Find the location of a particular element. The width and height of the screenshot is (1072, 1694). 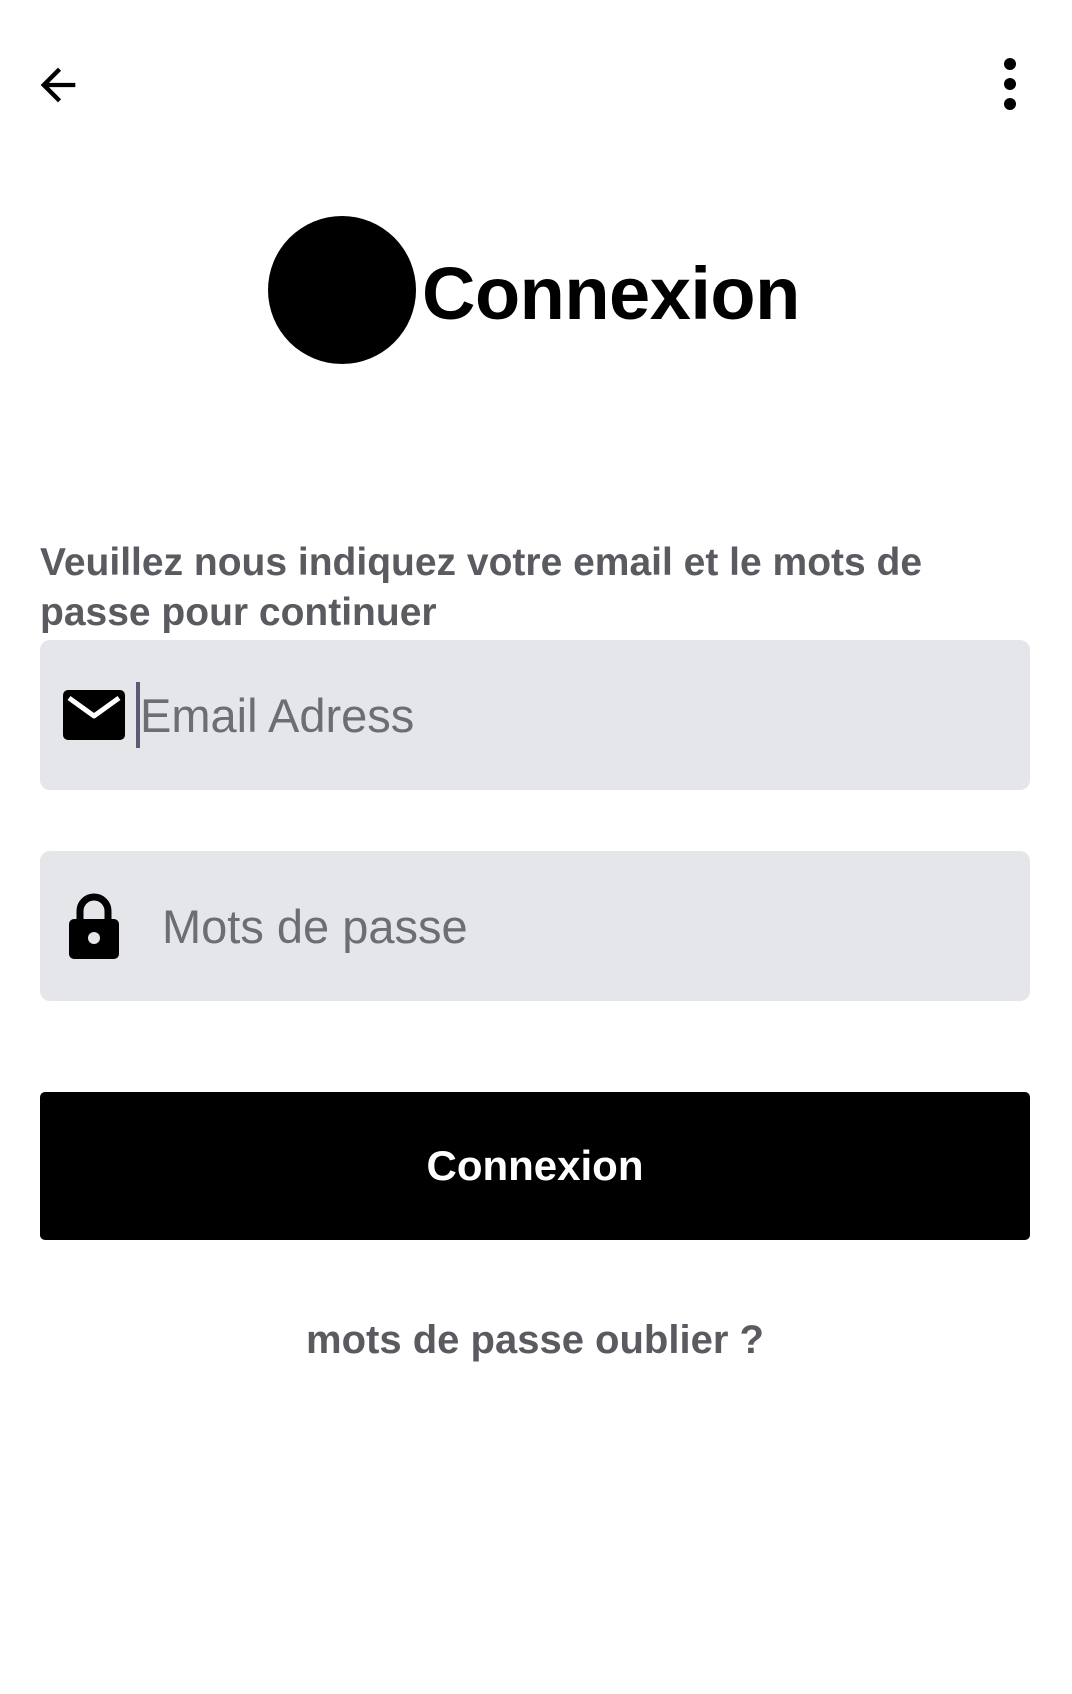

password-field is located at coordinates (535, 926).